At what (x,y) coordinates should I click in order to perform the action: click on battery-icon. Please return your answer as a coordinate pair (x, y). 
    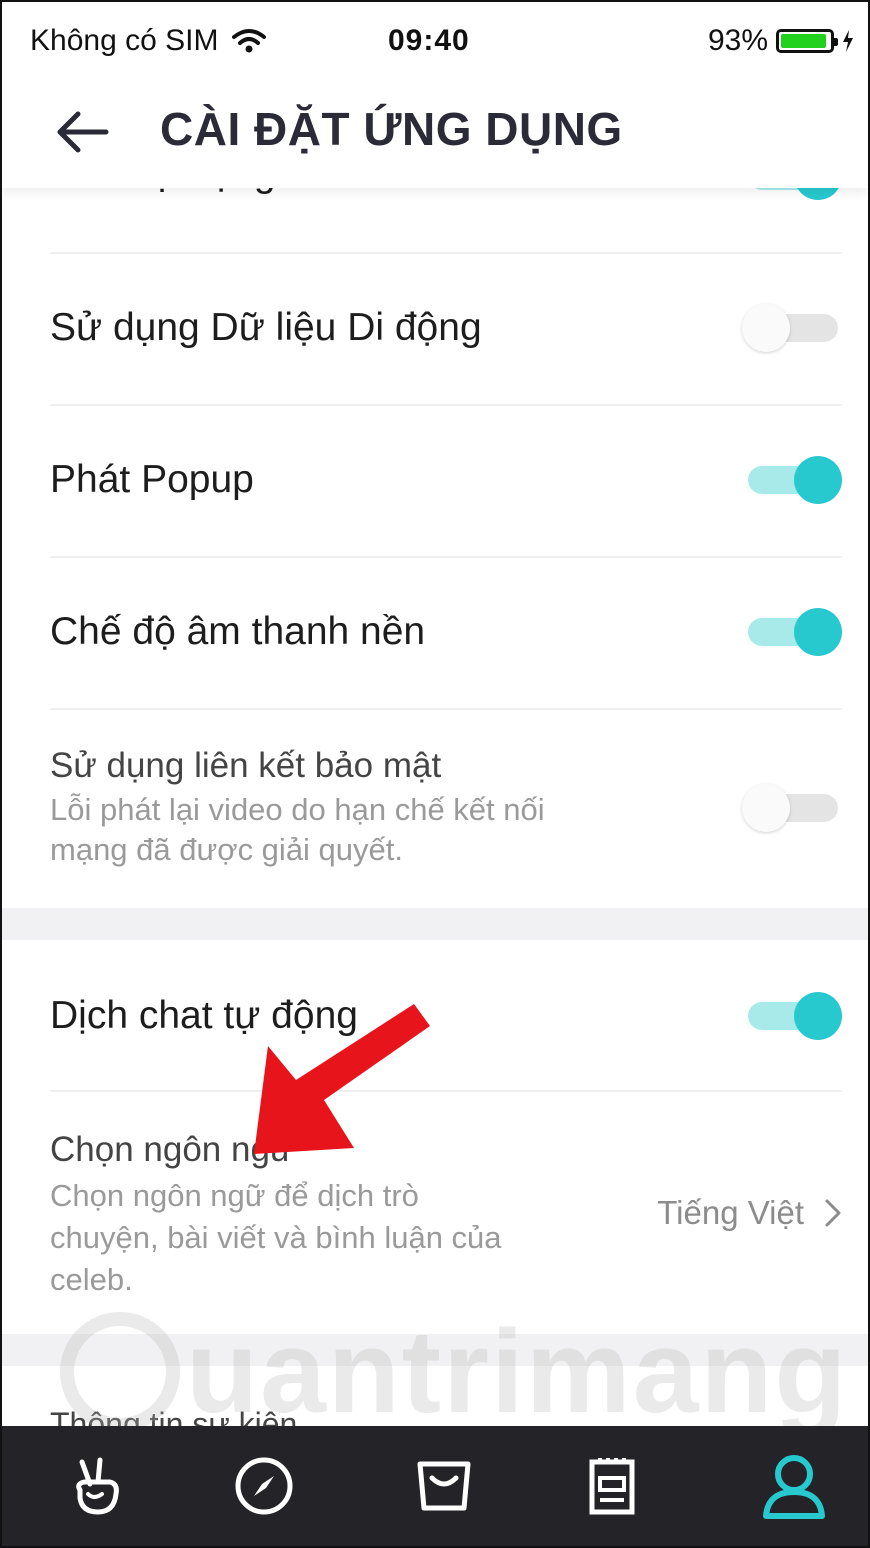
    Looking at the image, I should click on (807, 41).